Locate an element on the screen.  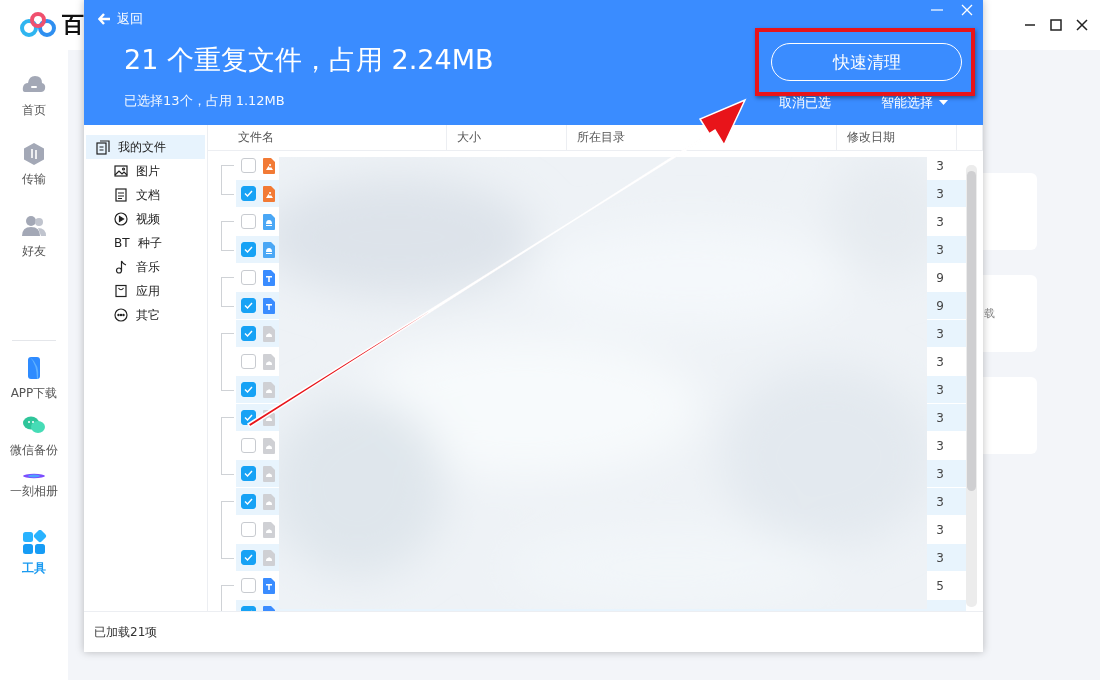
sidebar-item: 其它 is located at coordinates (145, 315).